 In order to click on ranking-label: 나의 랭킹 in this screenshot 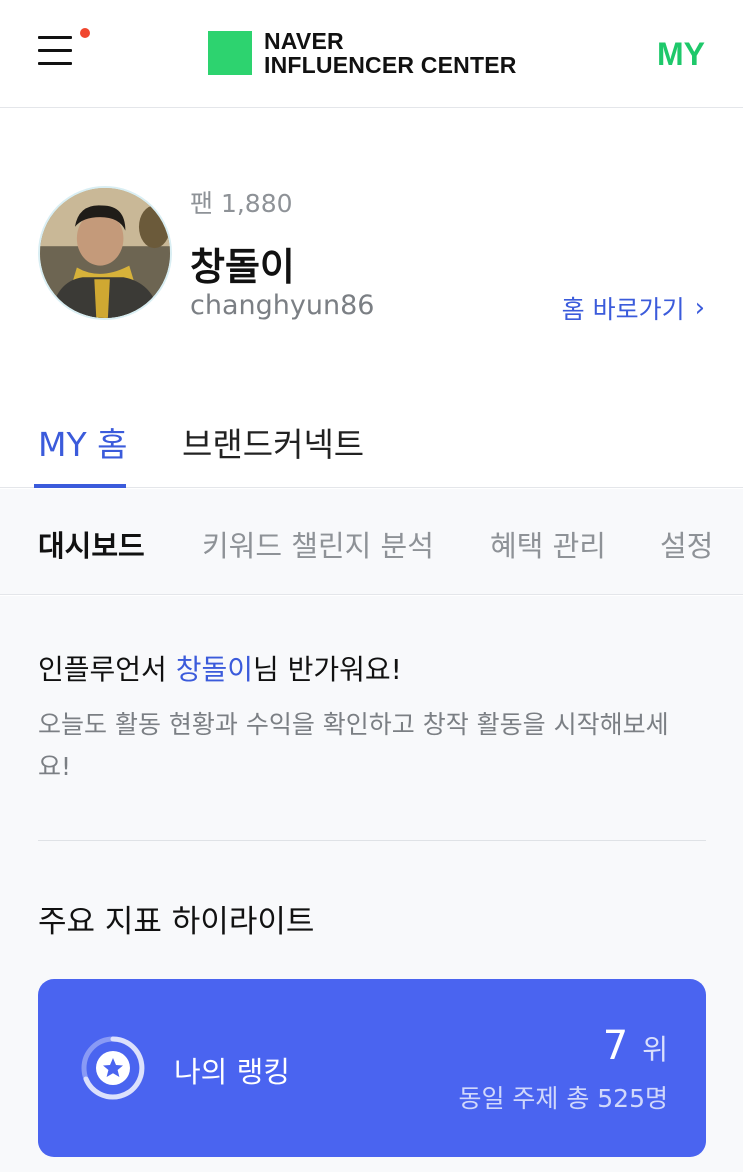, I will do `click(232, 1072)`.